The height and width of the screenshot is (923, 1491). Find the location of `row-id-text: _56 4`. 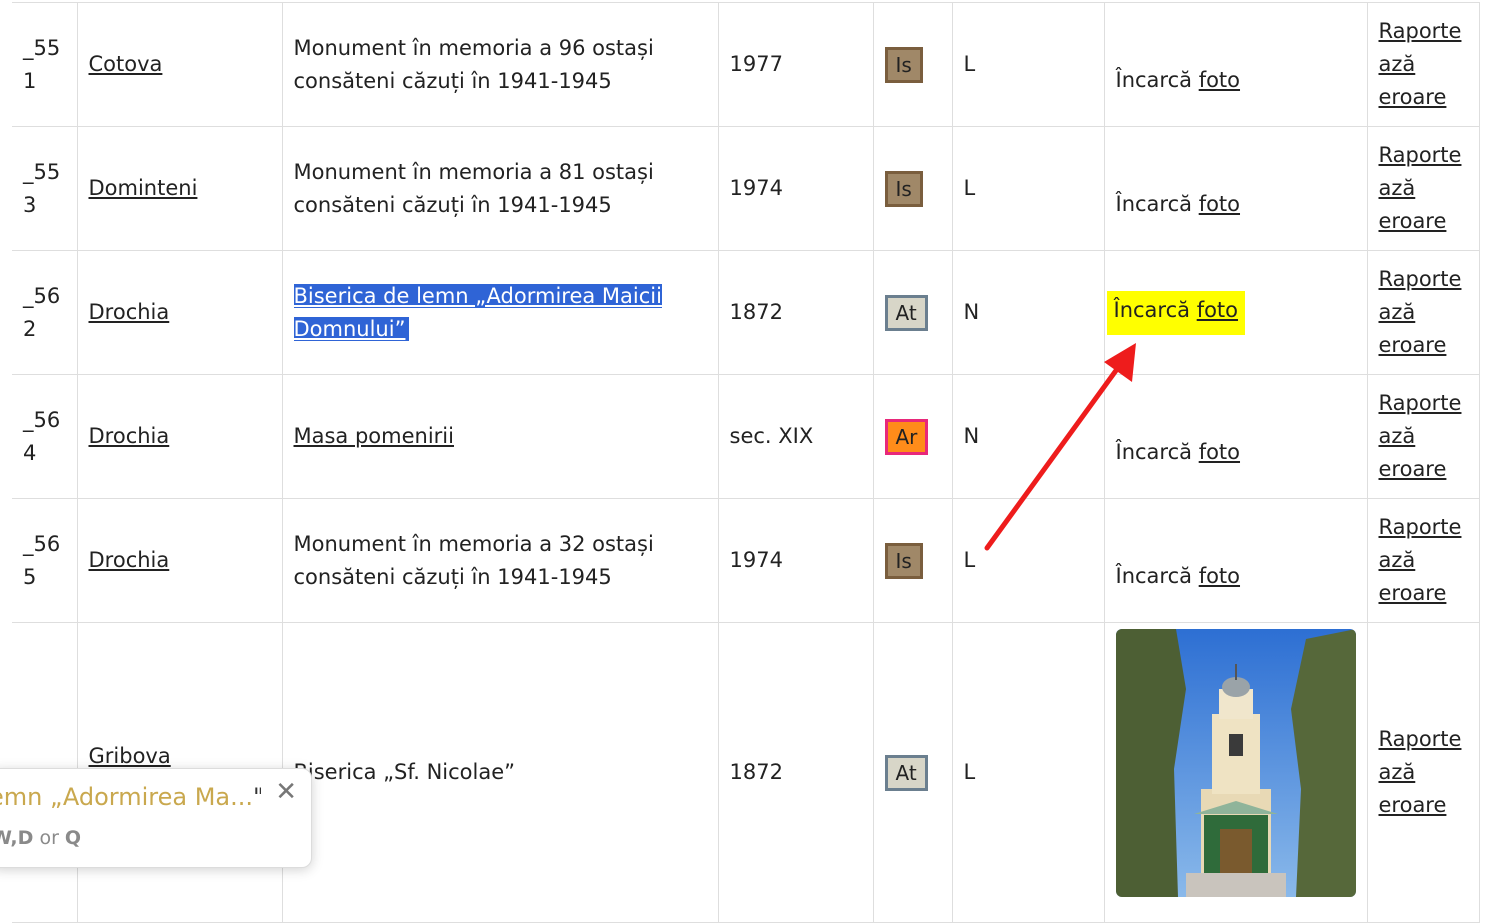

row-id-text: _56 4 is located at coordinates (42, 436).